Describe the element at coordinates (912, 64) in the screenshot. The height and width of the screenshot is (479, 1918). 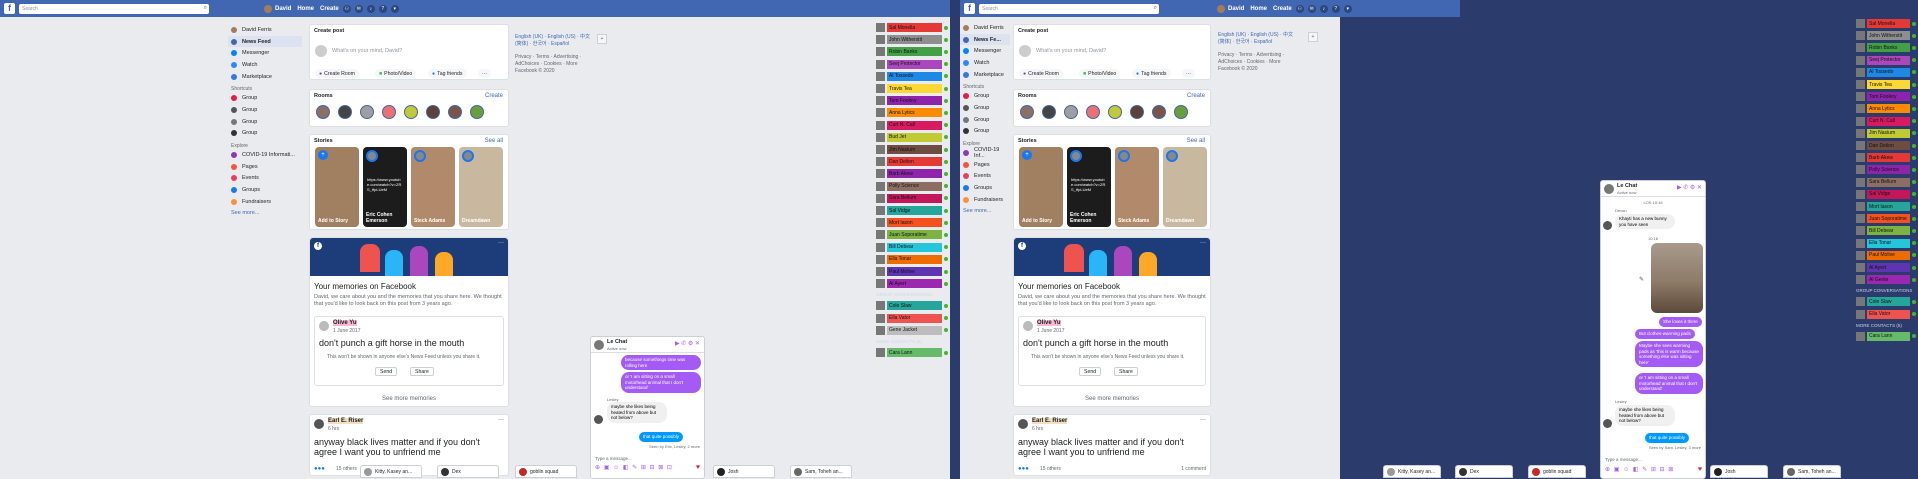
I see `contact-item: Seej Protector` at that location.